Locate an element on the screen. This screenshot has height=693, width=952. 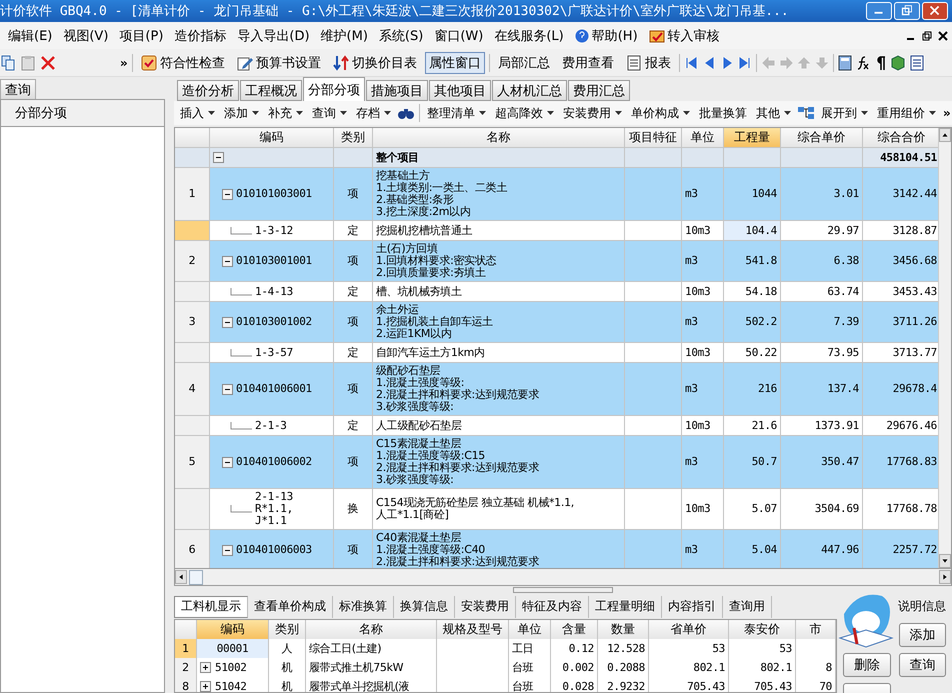
toolbar-menu-button: 添加 is located at coordinates (241, 113).